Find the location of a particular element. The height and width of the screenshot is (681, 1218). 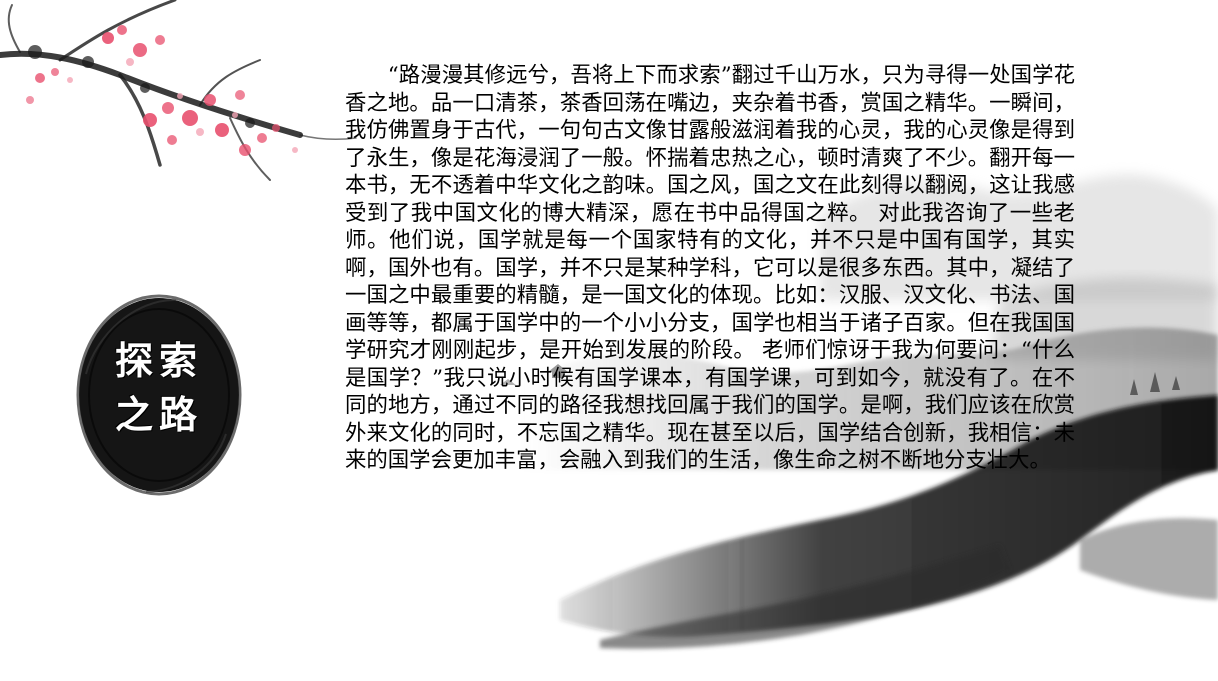

section-badge: 探索之路 is located at coordinates (159, 395).